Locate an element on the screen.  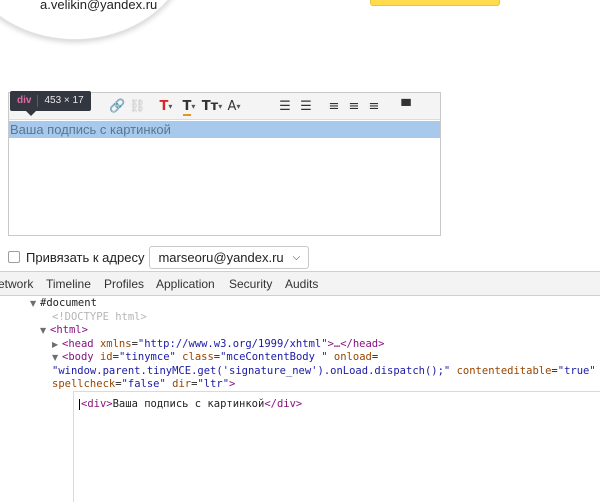
address-select: marseoru@yandex.ru ⌵ is located at coordinates (229, 257).